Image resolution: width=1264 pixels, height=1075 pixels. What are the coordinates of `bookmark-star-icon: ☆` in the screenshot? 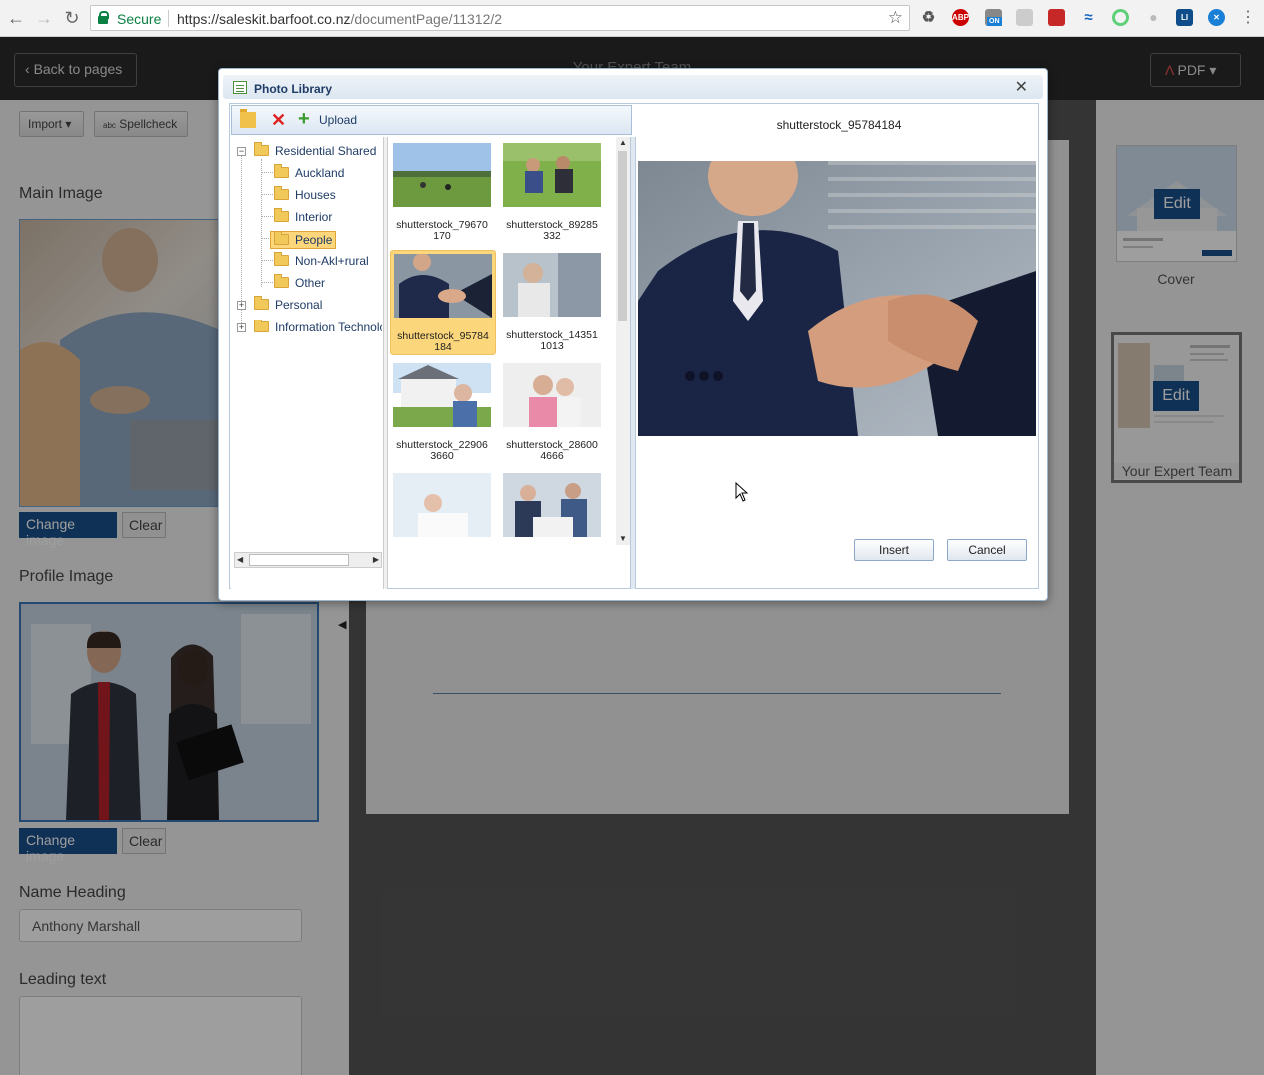 It's located at (895, 18).